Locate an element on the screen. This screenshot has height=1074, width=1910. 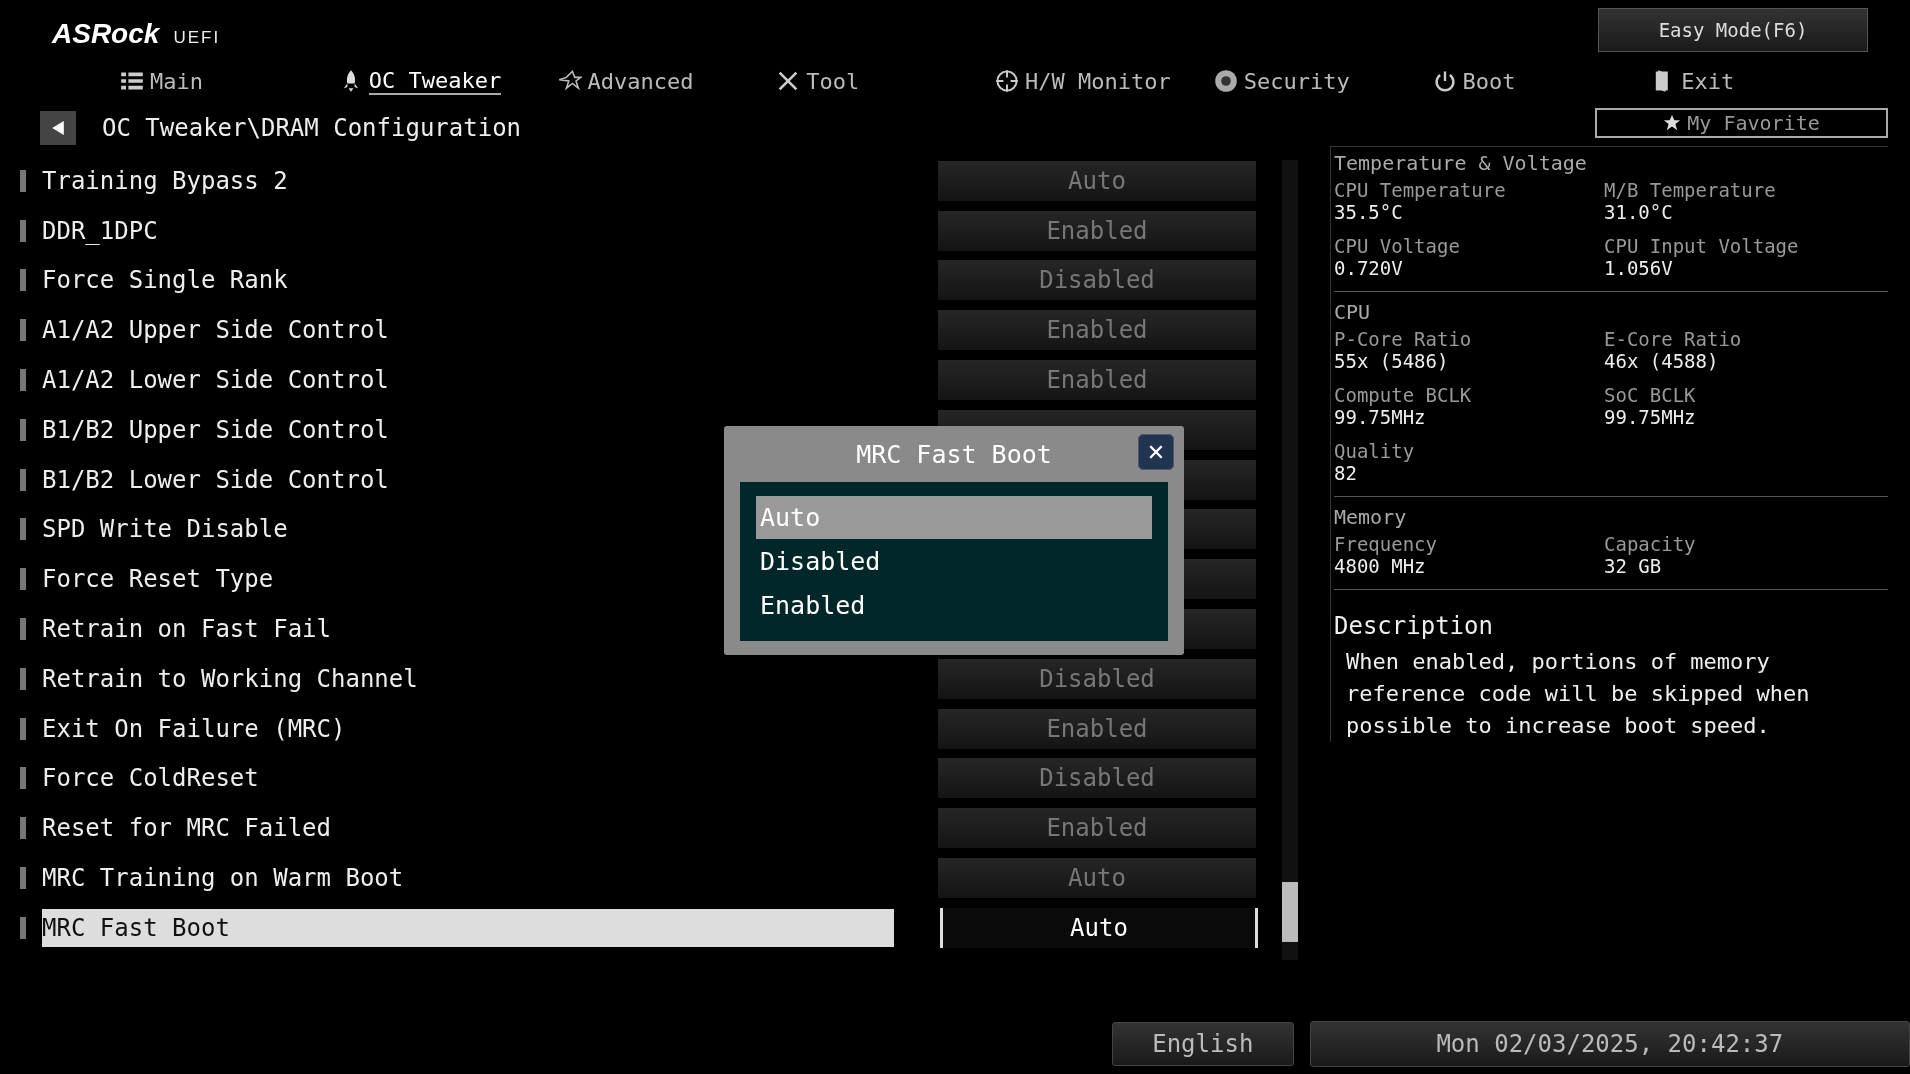
info-value: 82 is located at coordinates (1346, 473).